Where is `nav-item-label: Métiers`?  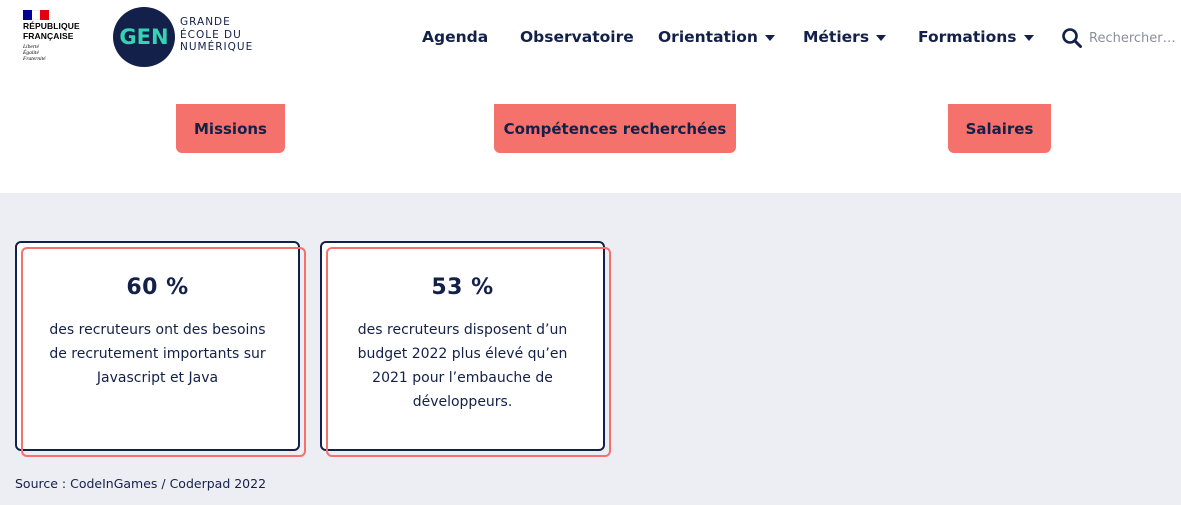 nav-item-label: Métiers is located at coordinates (836, 37).